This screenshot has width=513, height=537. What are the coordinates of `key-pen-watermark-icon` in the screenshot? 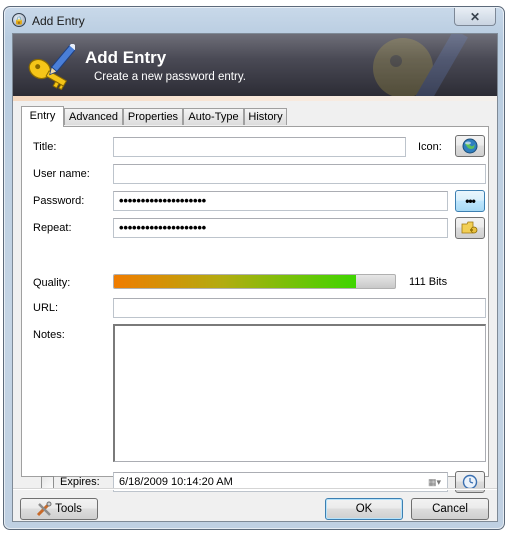 It's located at (420, 65).